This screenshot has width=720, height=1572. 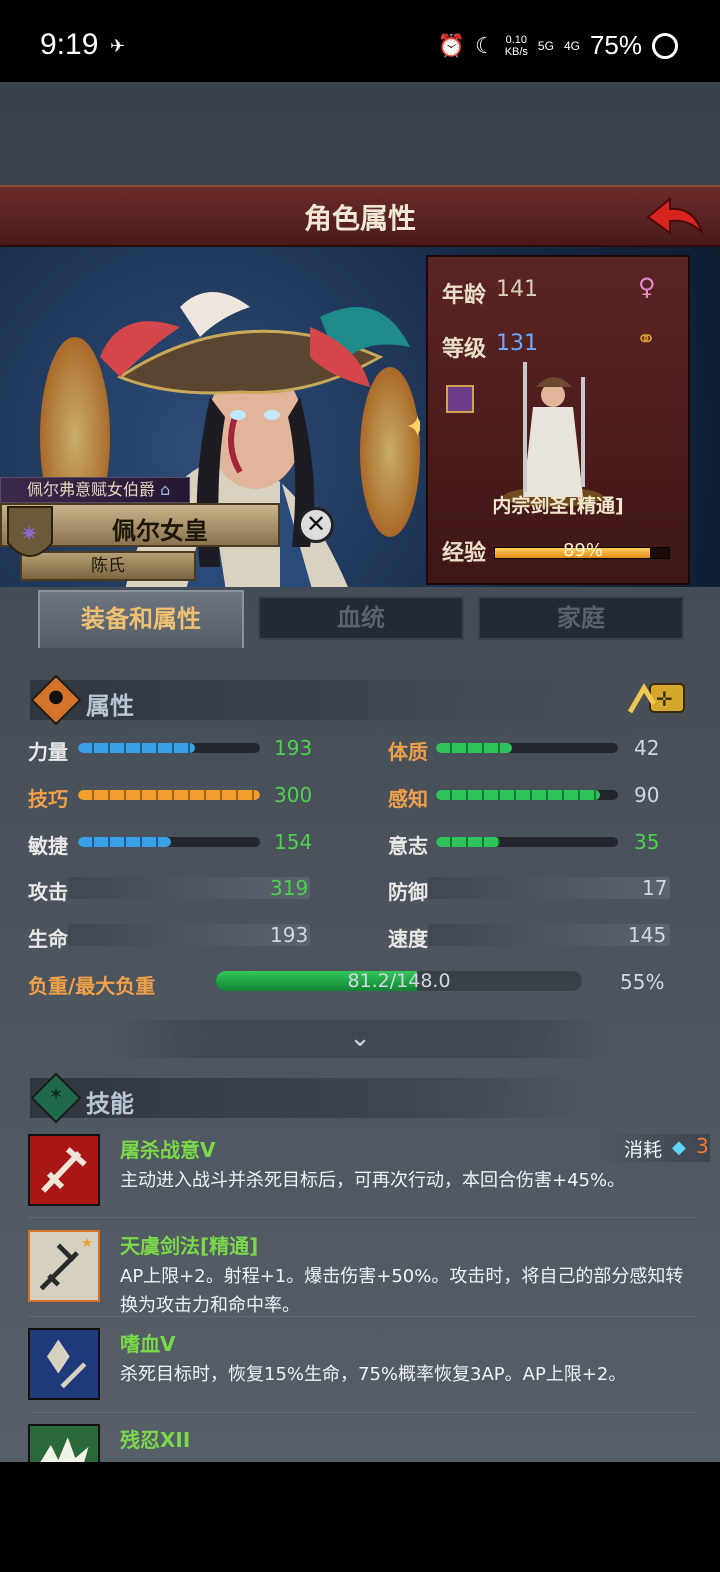 What do you see at coordinates (408, 799) in the screenshot?
I see `attr-perception-label: 感知` at bounding box center [408, 799].